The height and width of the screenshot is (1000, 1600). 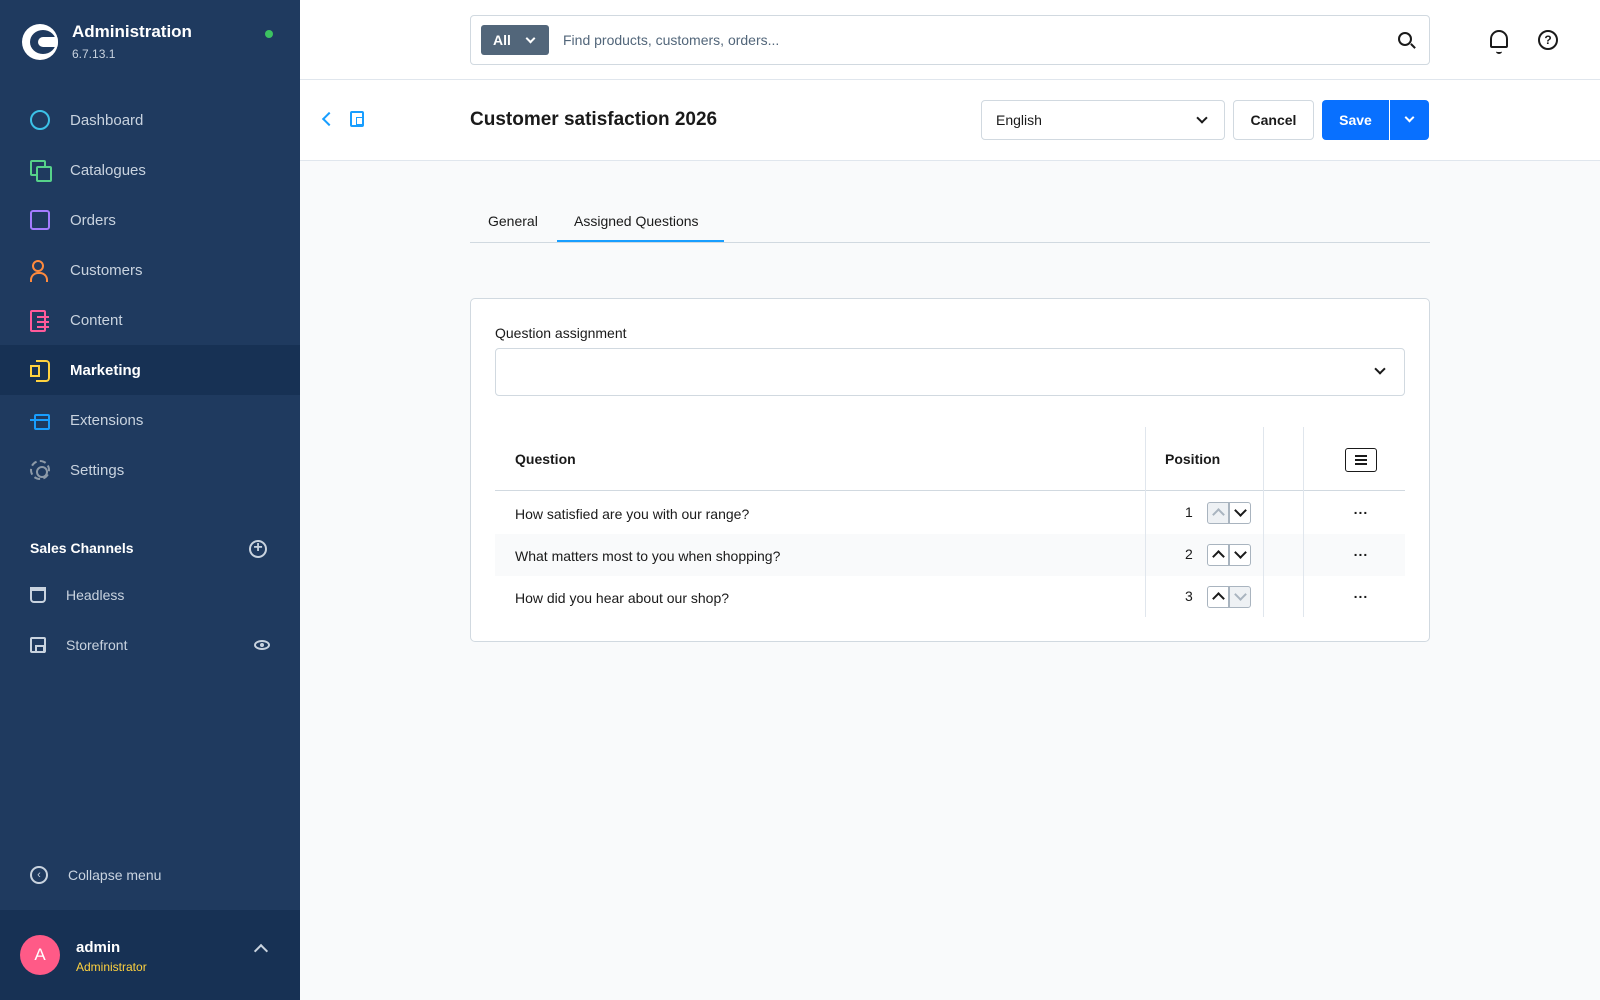 What do you see at coordinates (93, 220) in the screenshot?
I see `sidebar-item-label: Orders` at bounding box center [93, 220].